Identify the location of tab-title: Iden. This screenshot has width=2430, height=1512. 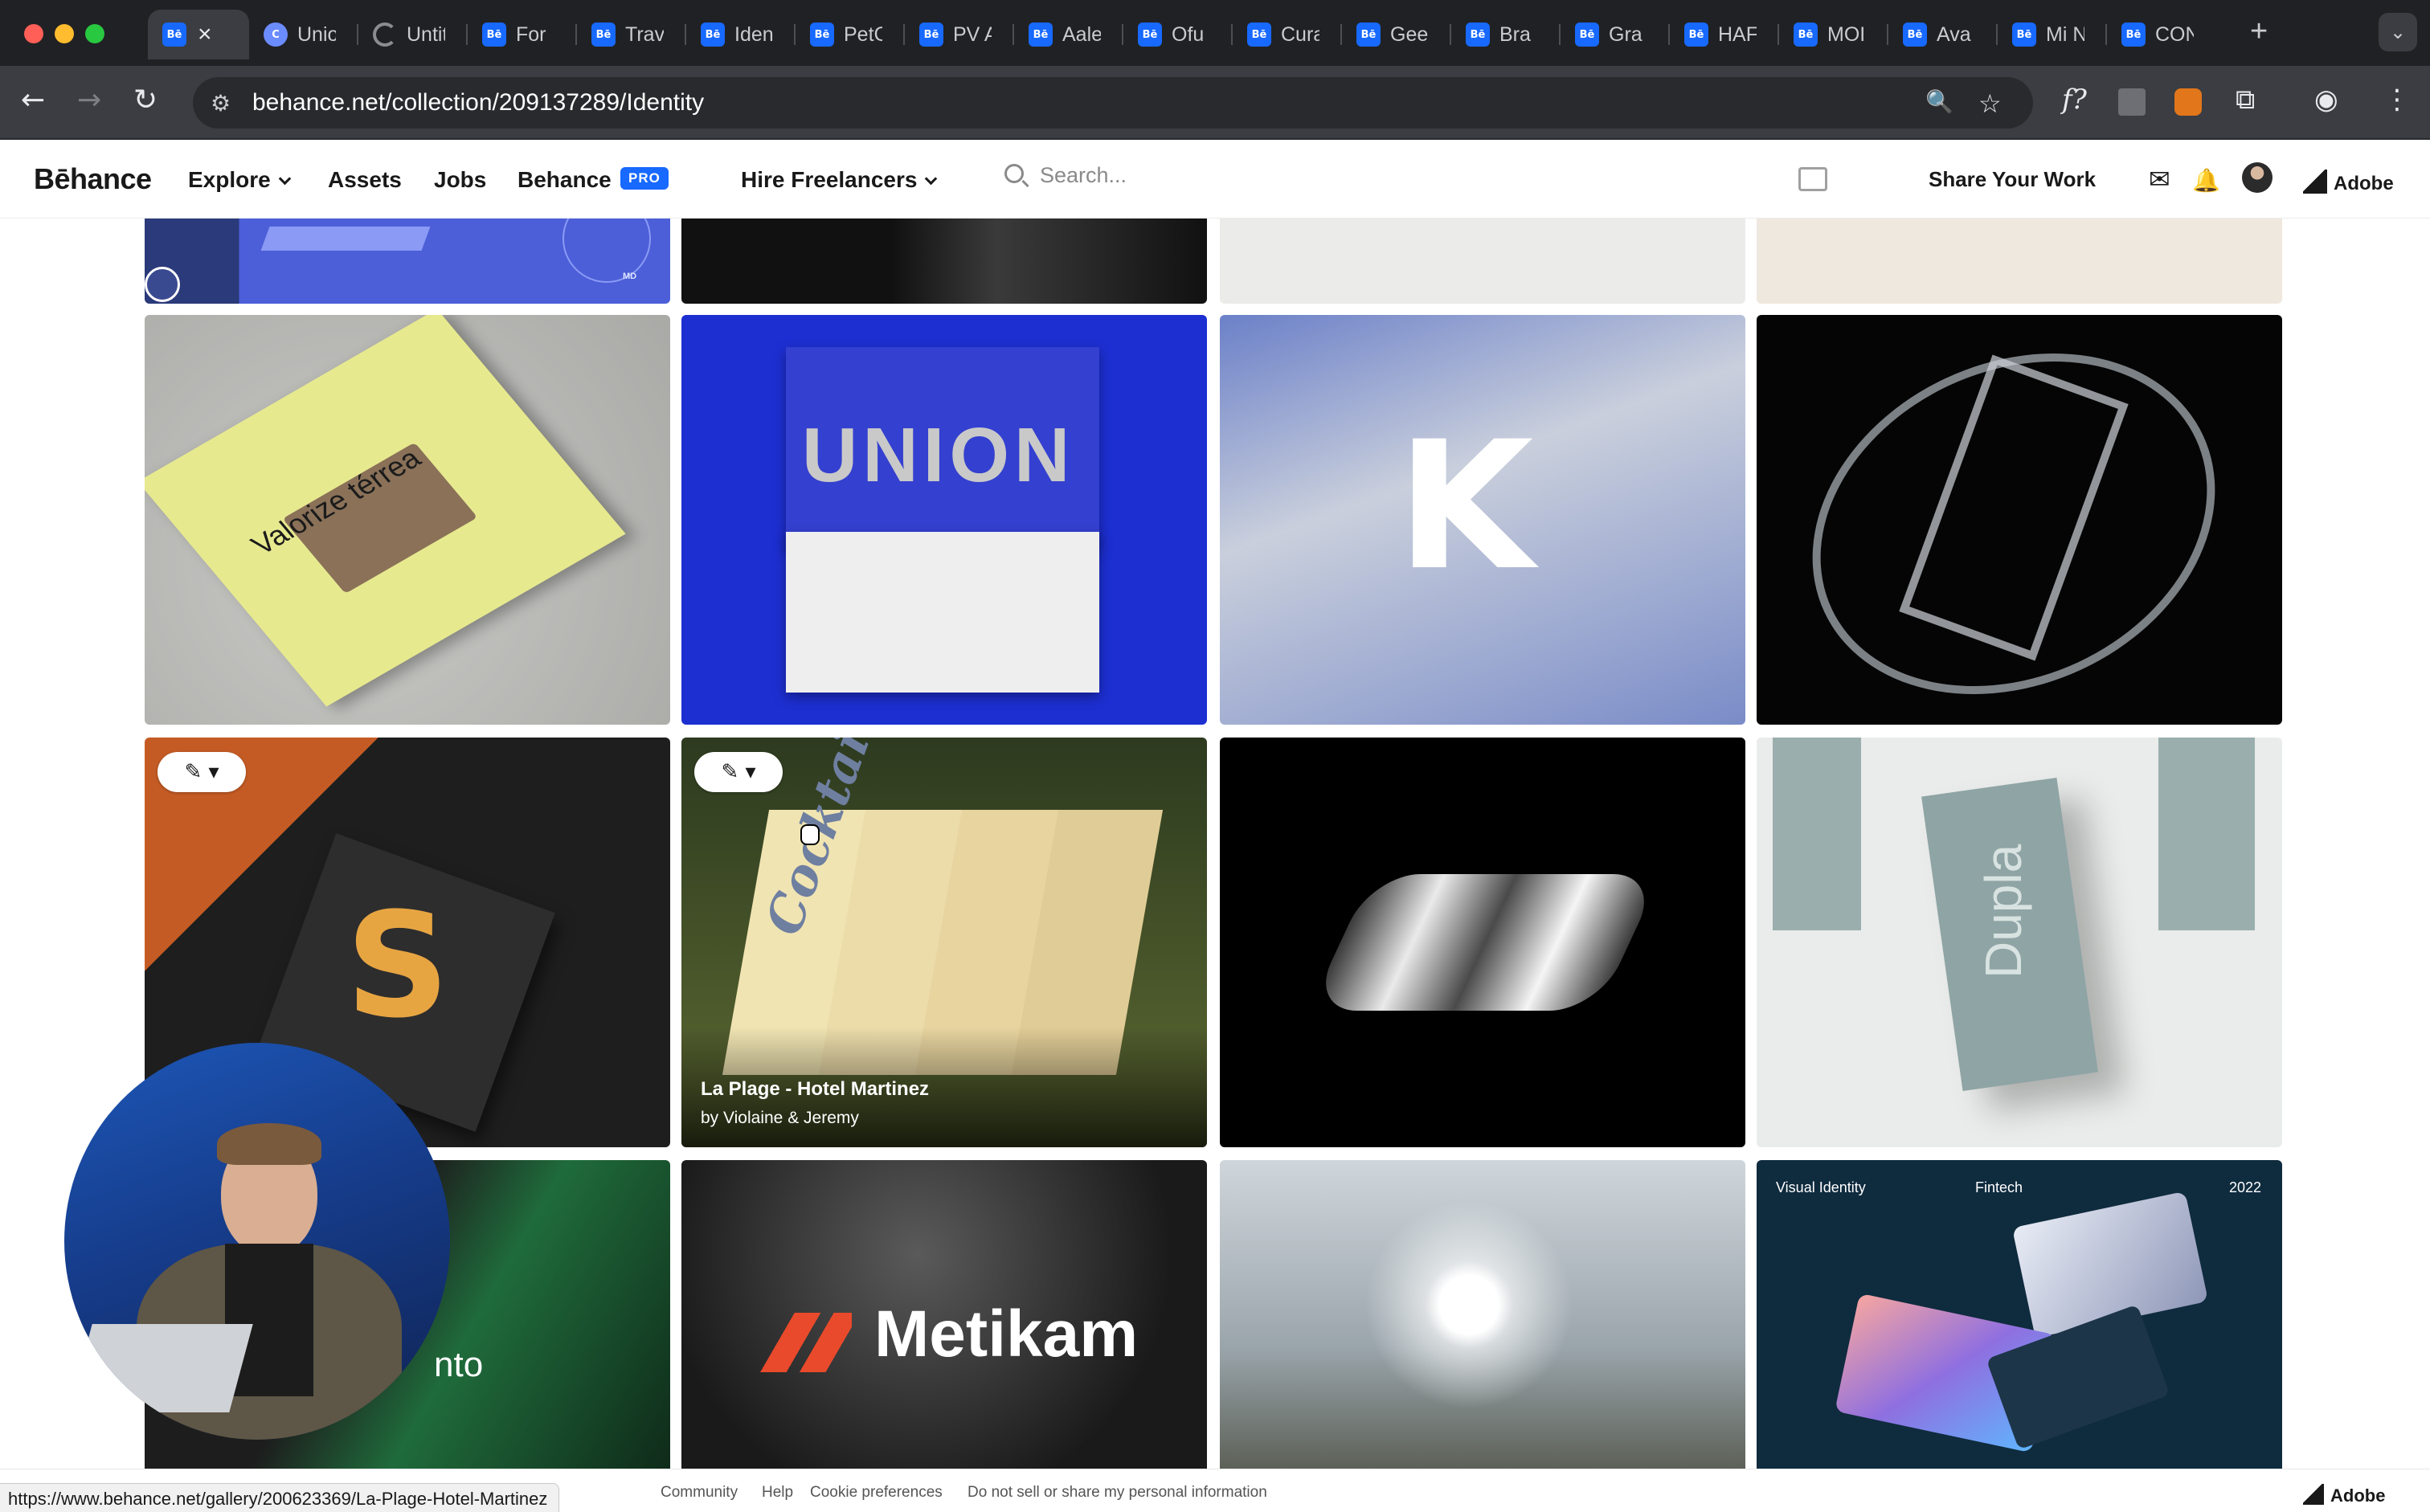
(753, 34).